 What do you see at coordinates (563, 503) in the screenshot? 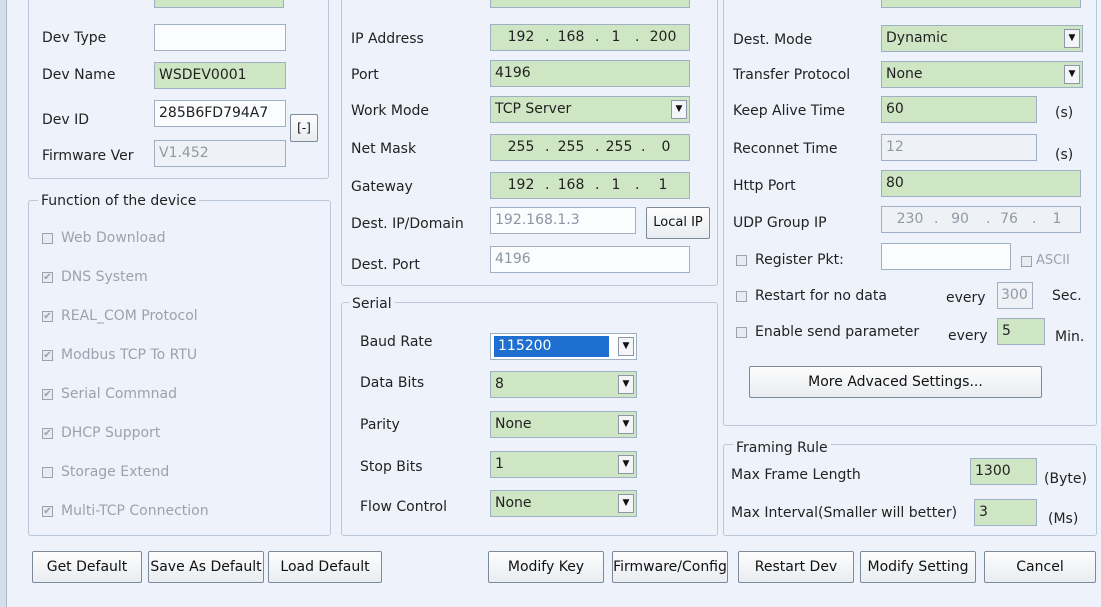
I see `flow-control-select: None ▼` at bounding box center [563, 503].